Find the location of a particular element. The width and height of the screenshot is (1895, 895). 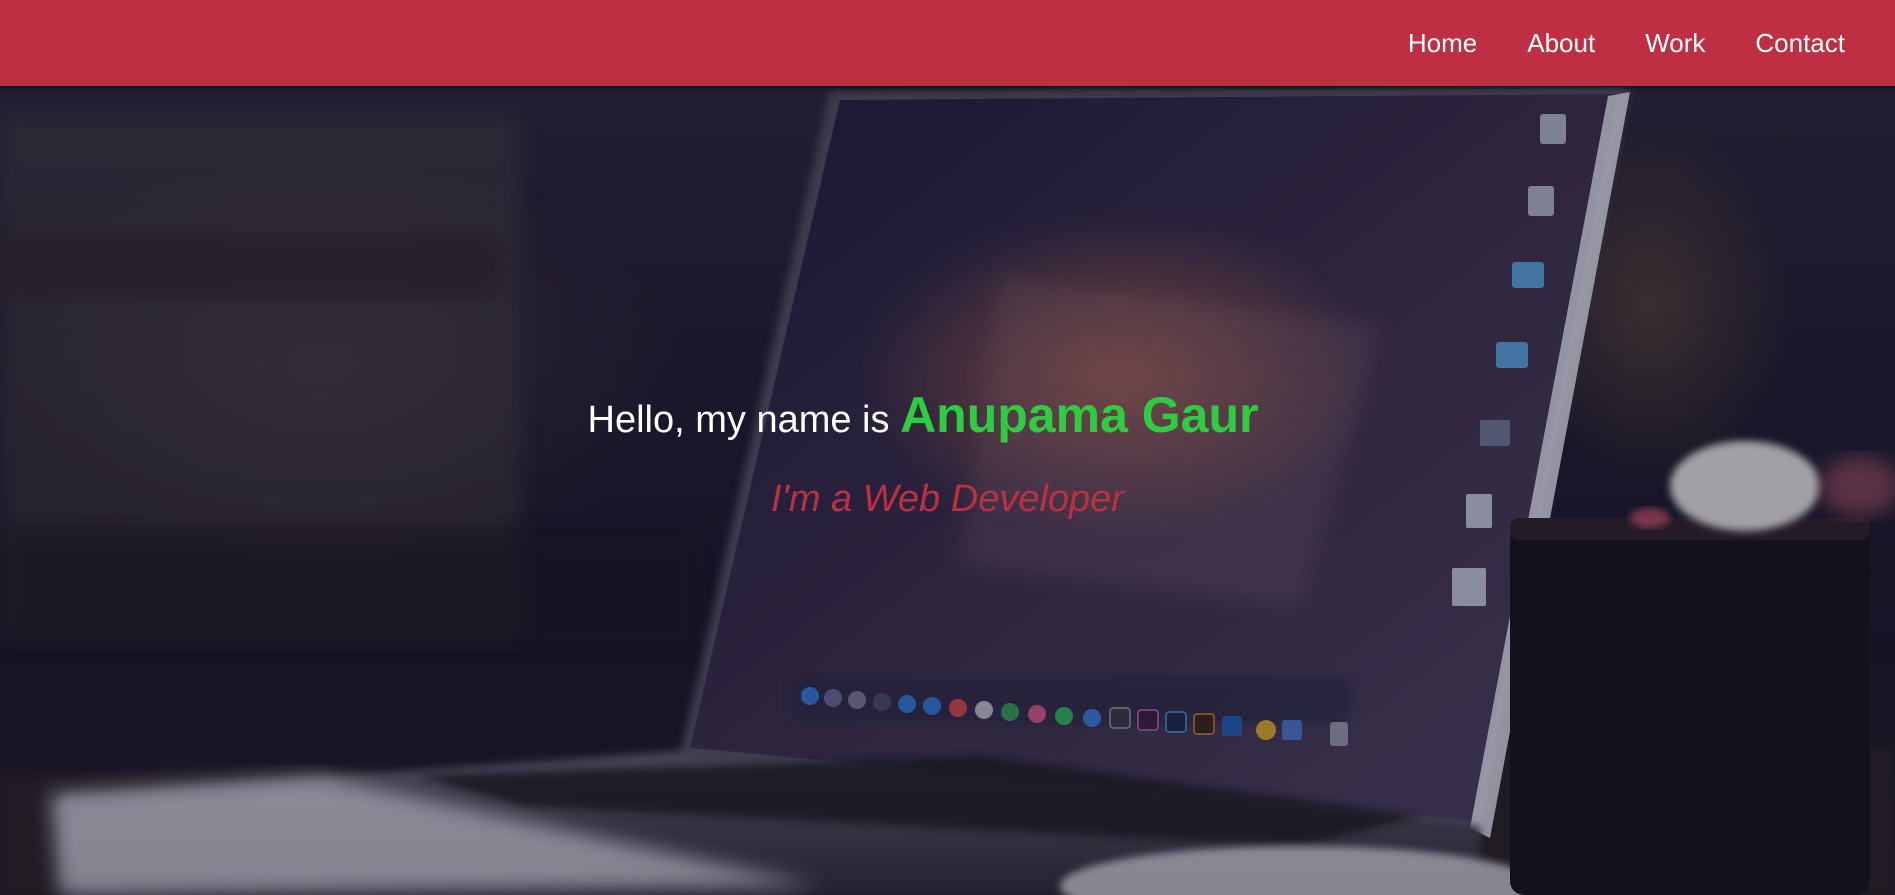

nav-link-work: Work is located at coordinates (1675, 43).